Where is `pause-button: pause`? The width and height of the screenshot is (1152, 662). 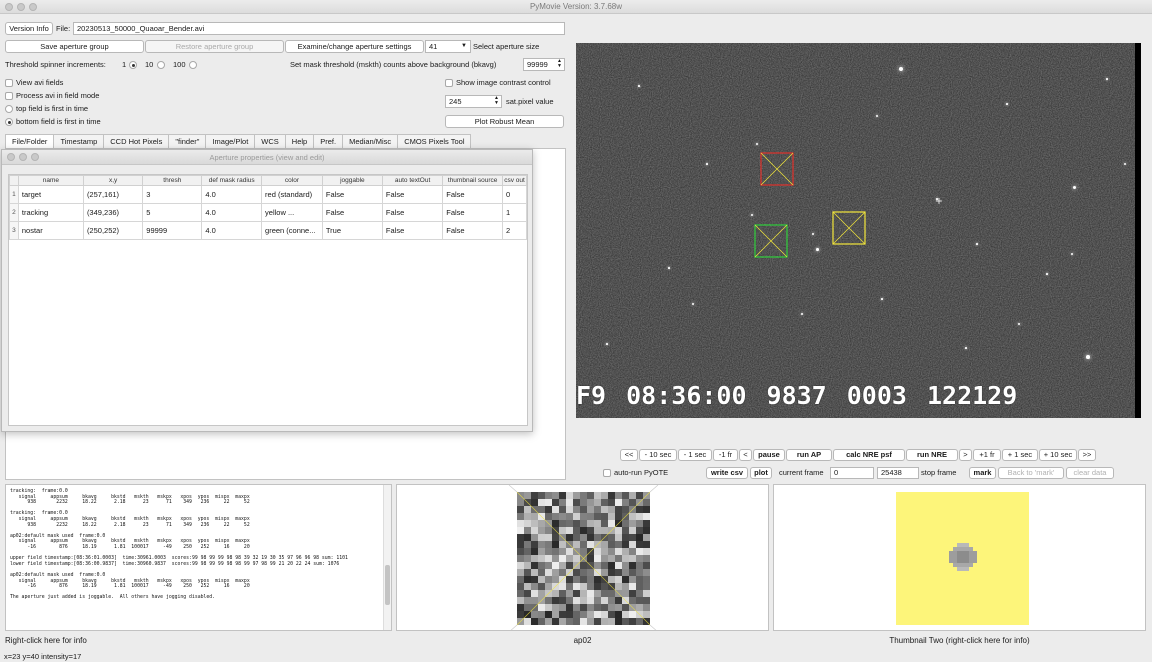
pause-button: pause is located at coordinates (769, 455).